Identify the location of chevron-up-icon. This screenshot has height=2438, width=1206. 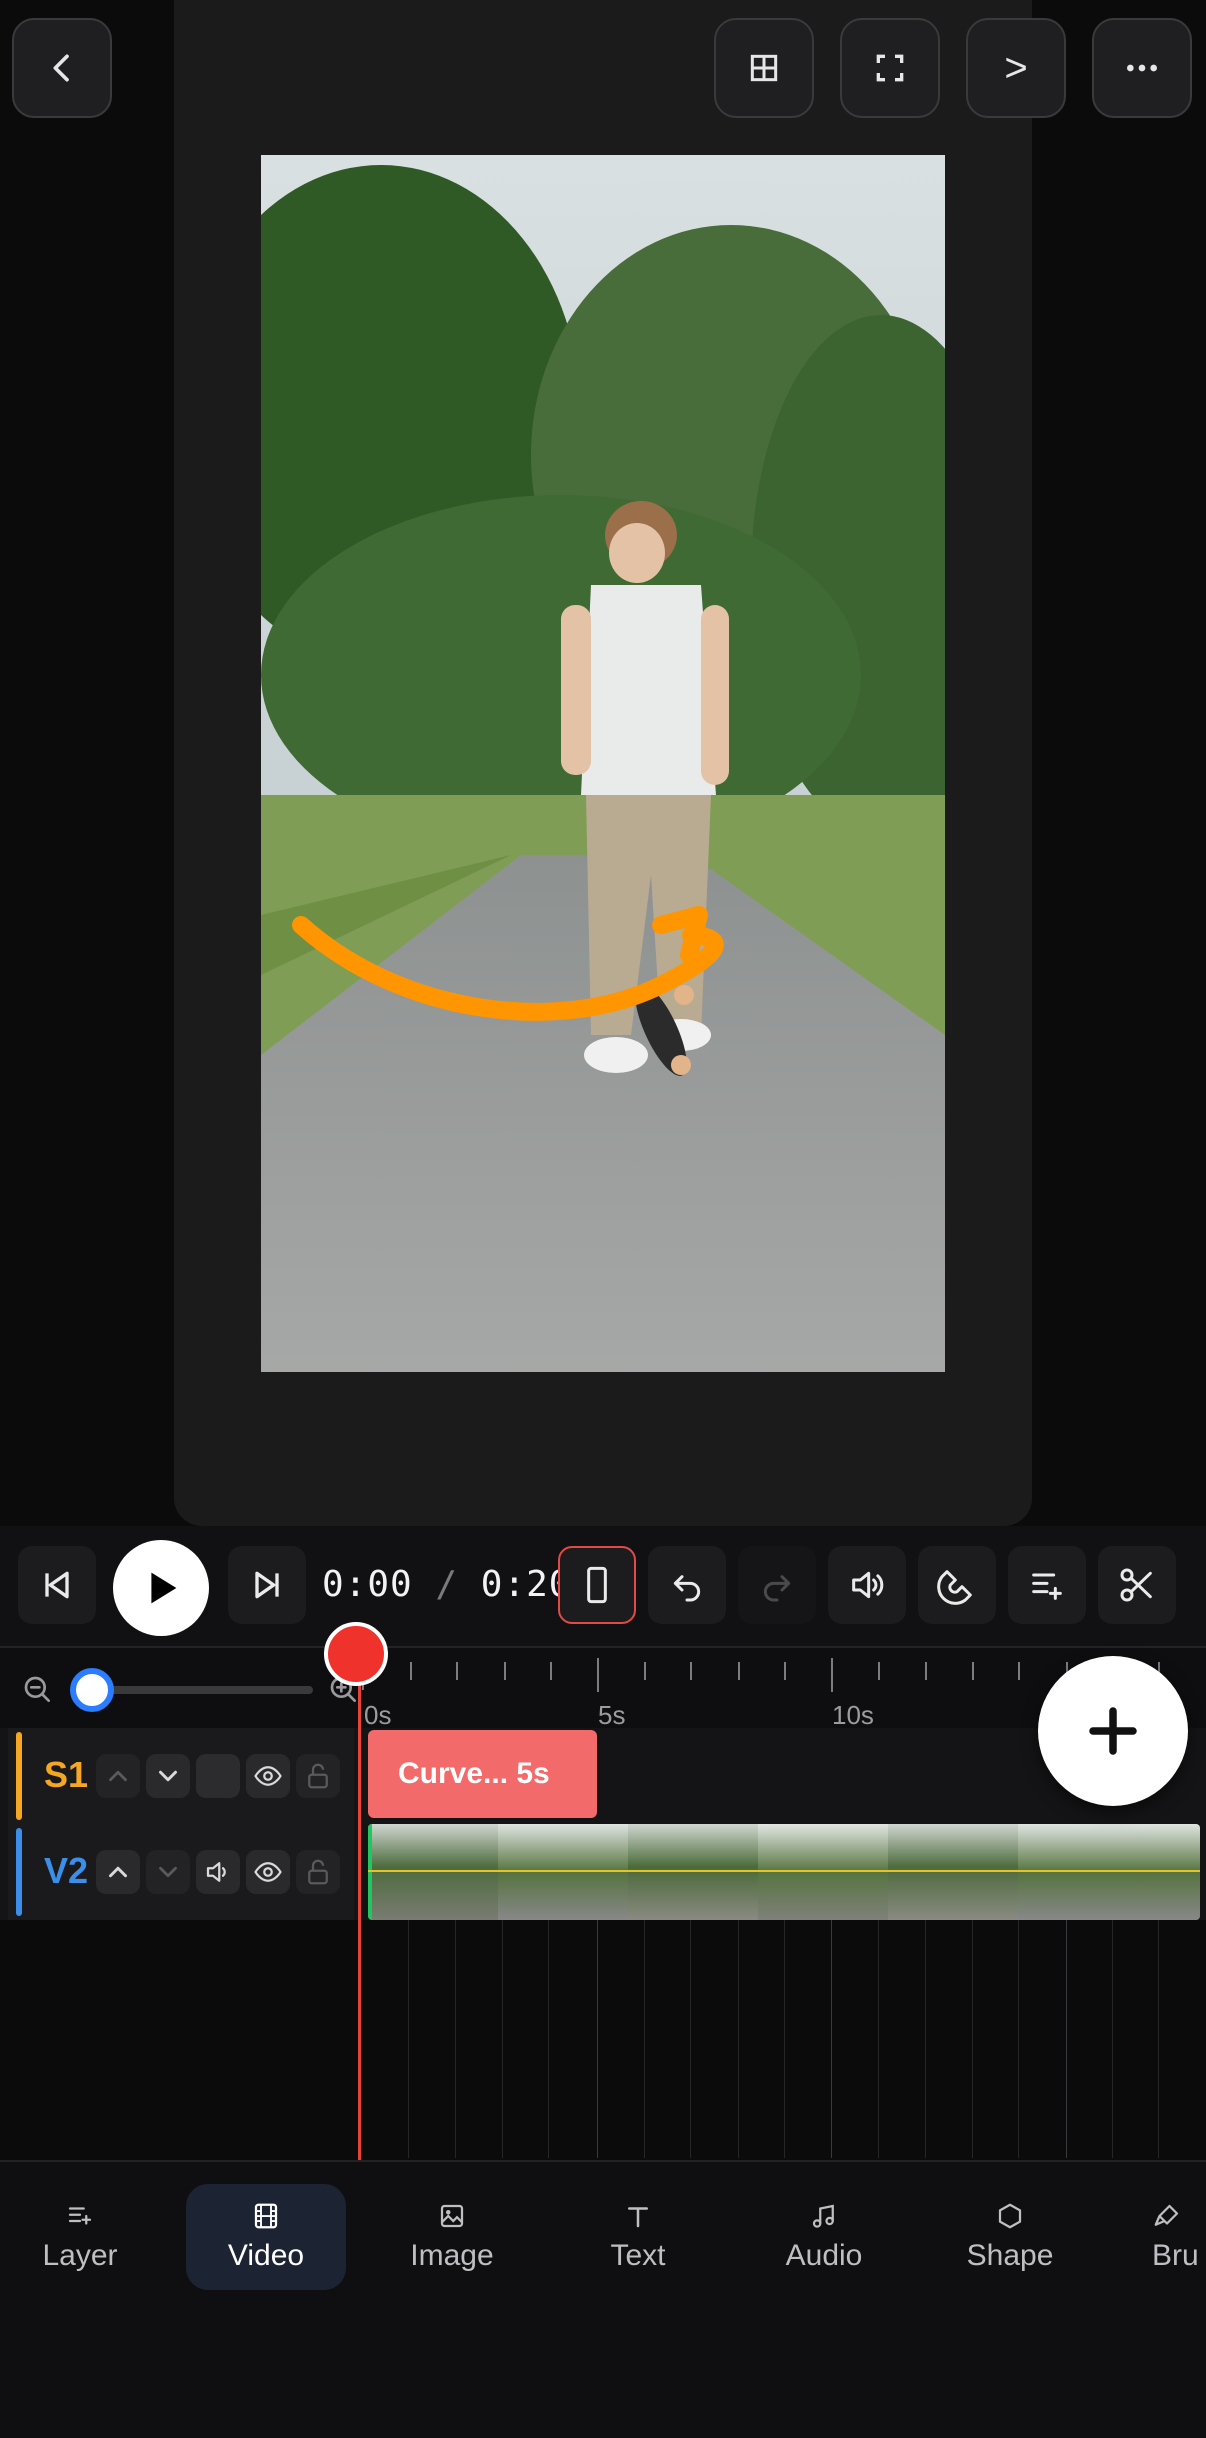
(118, 1776).